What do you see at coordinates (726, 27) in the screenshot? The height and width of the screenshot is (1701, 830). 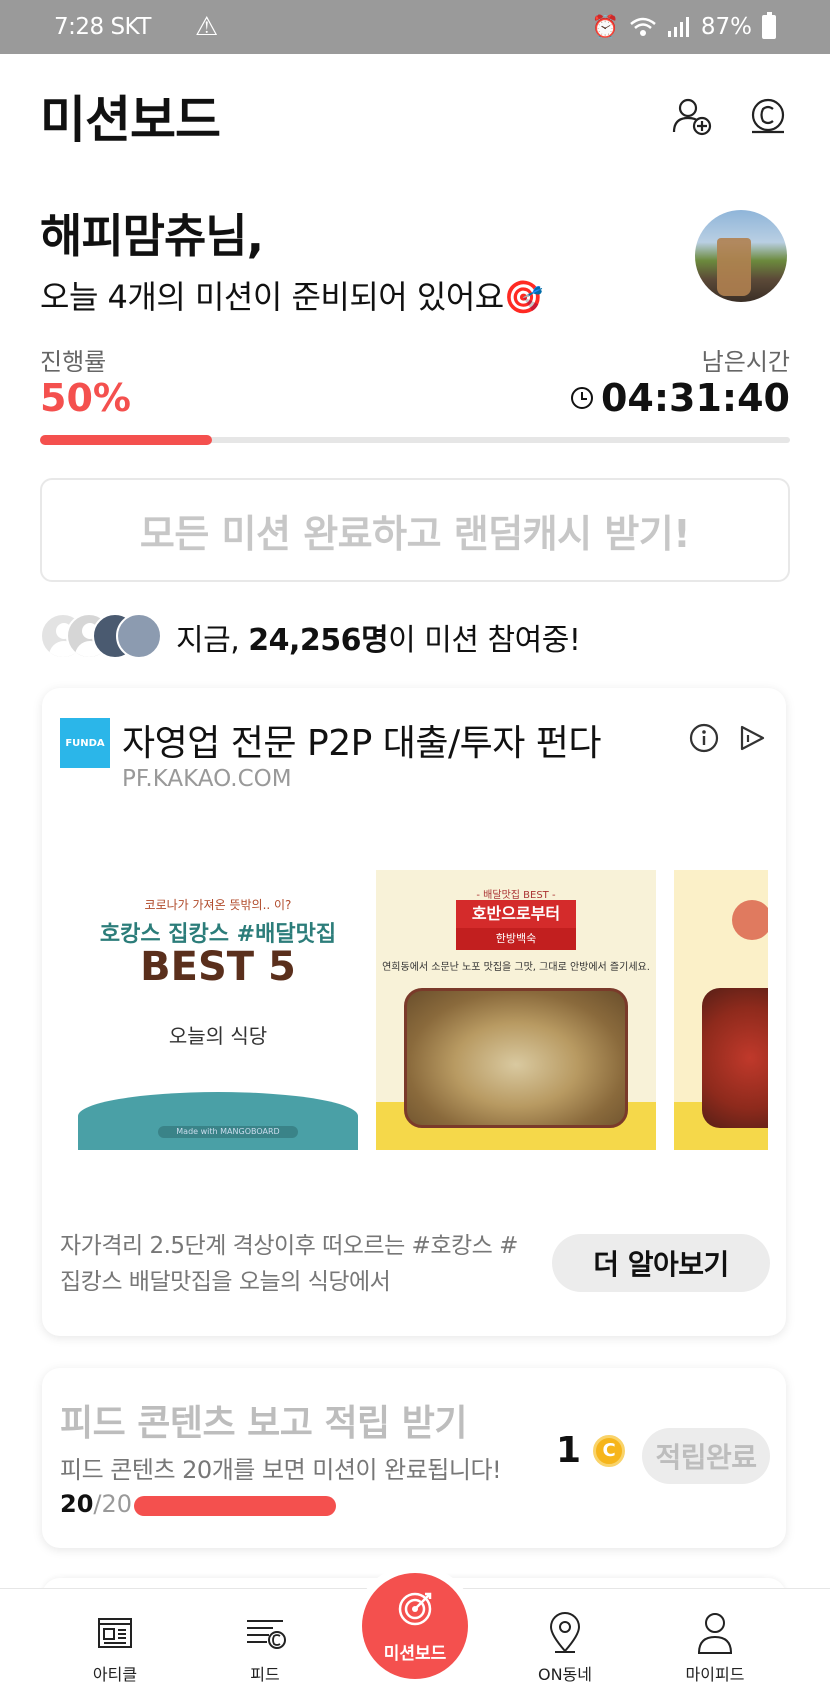 I see `battery-percent: 87%` at bounding box center [726, 27].